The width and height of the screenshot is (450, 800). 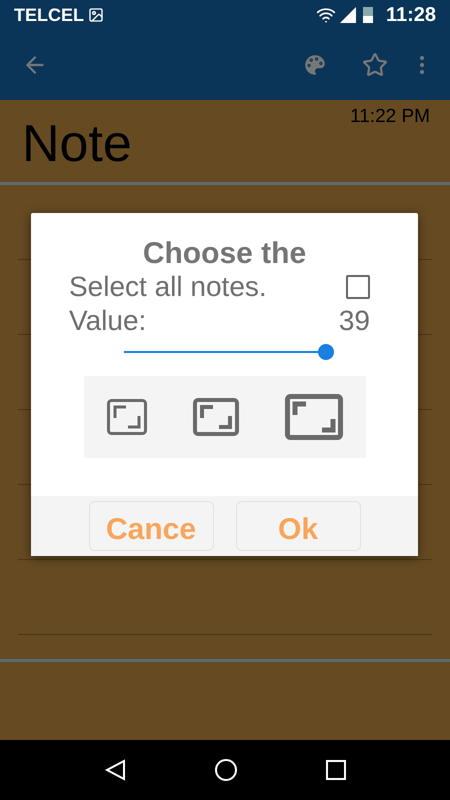 I want to click on dialog-title: Choose the, so click(x=224, y=254).